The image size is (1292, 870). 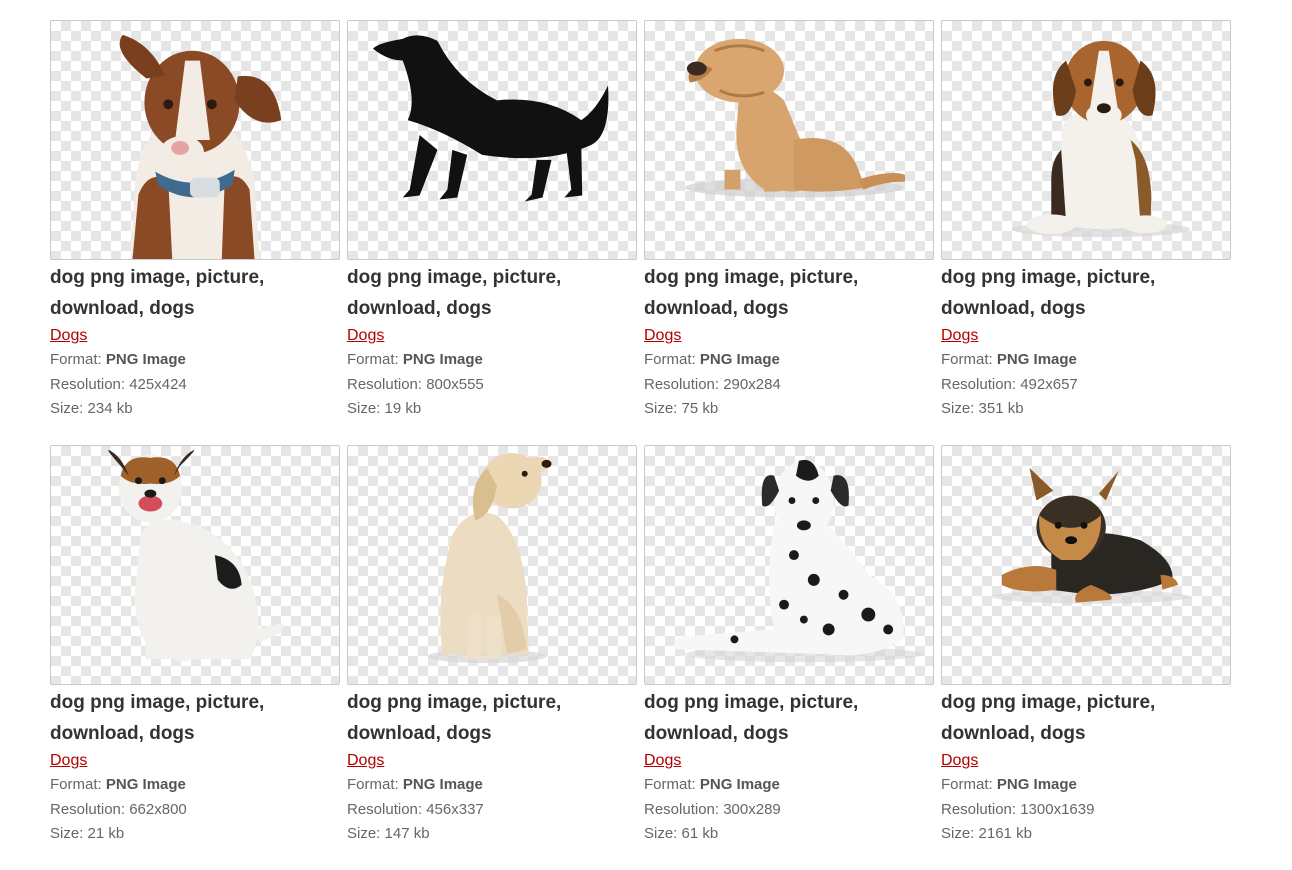 What do you see at coordinates (200, 146) in the screenshot?
I see `brown-white-puppy-icon` at bounding box center [200, 146].